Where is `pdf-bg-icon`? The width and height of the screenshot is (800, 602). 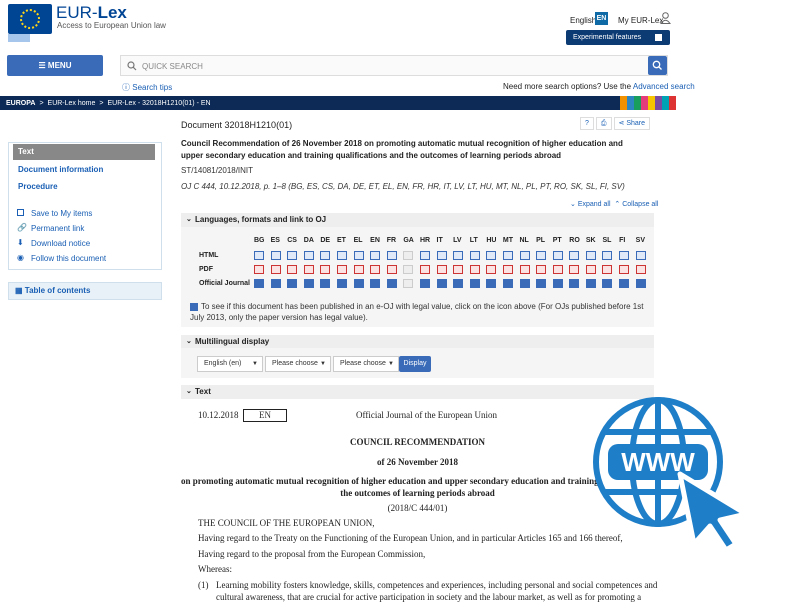 pdf-bg-icon is located at coordinates (259, 269).